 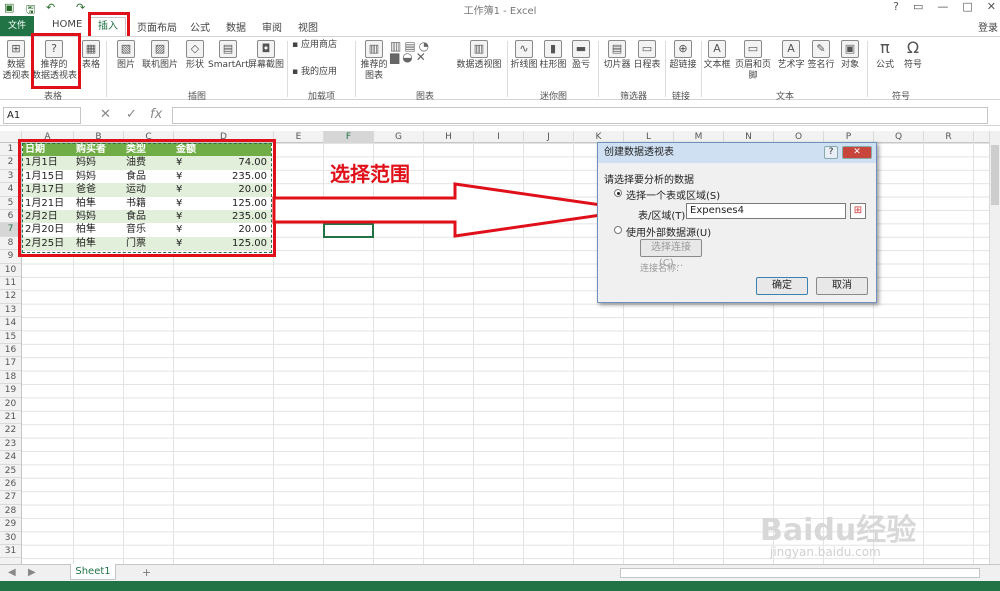 I want to click on column-header: G, so click(x=399, y=137).